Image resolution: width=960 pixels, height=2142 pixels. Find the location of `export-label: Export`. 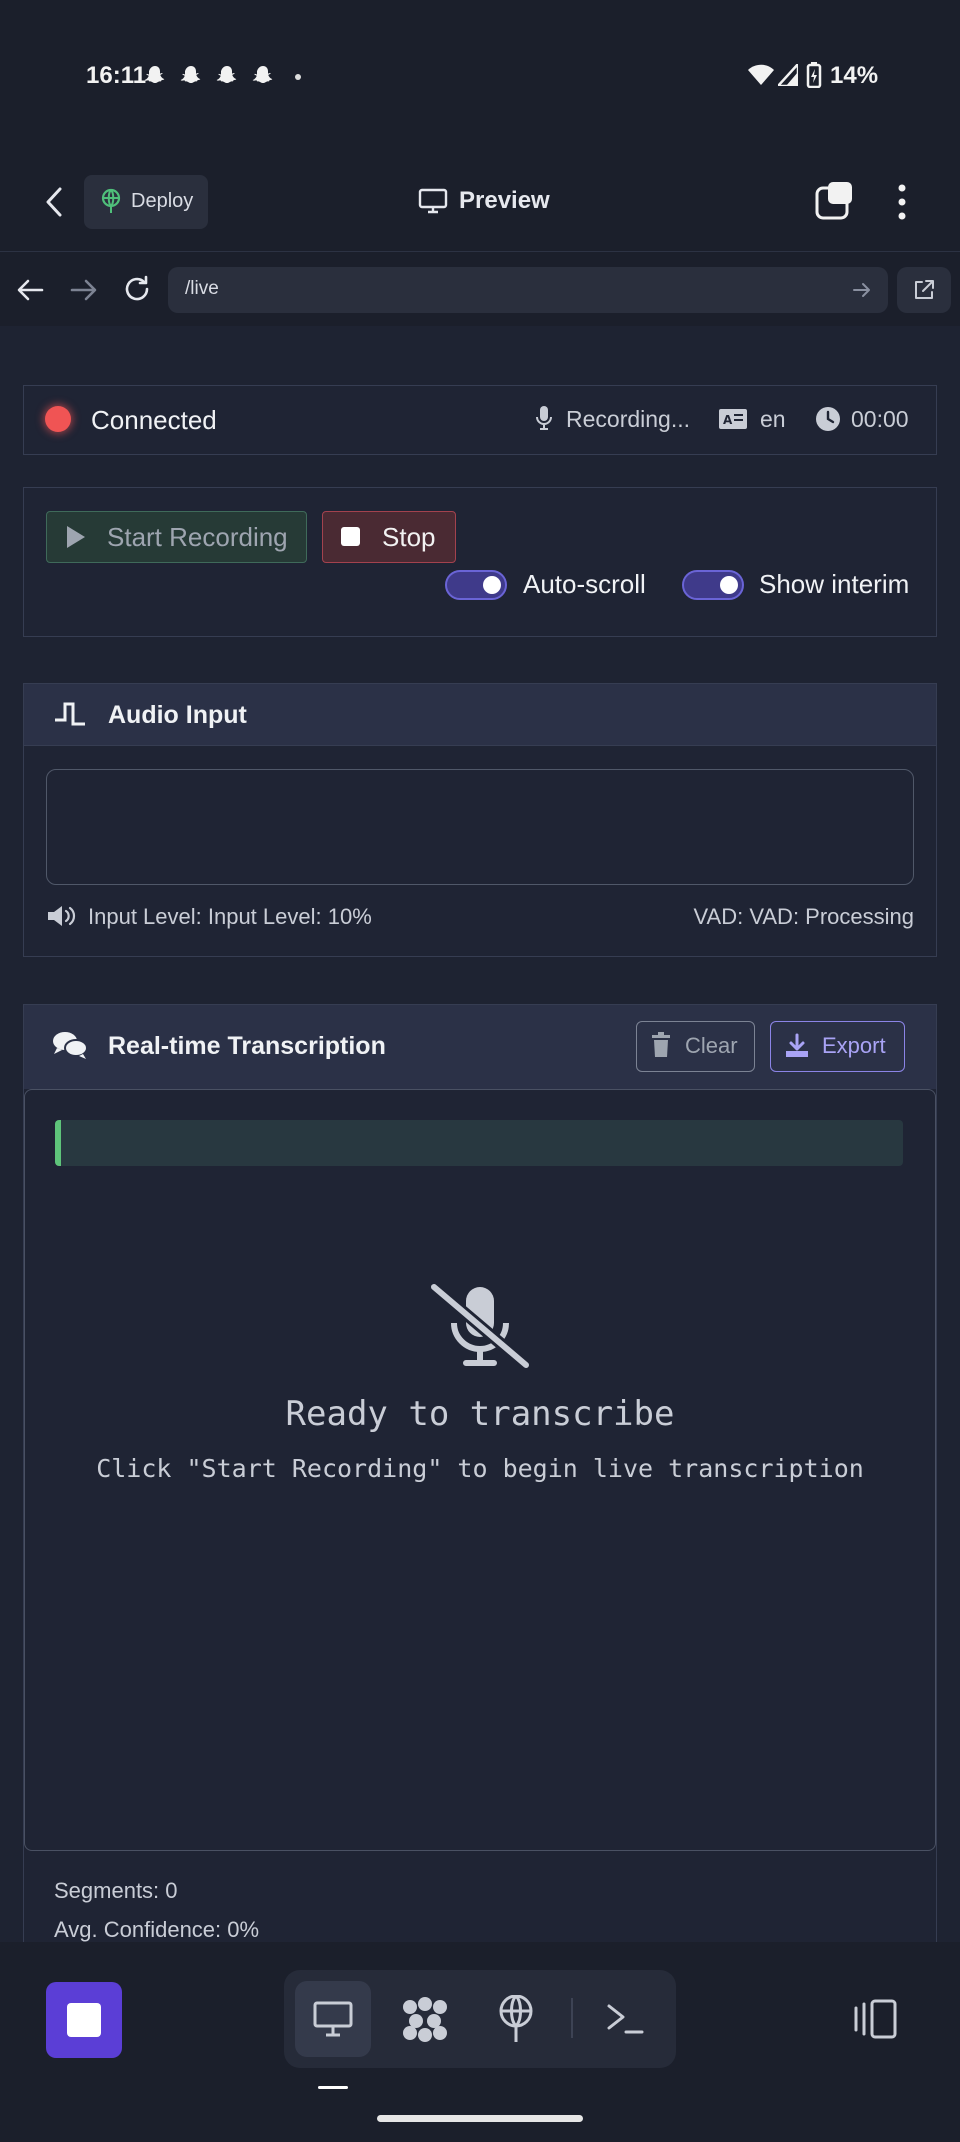

export-label: Export is located at coordinates (854, 1045).